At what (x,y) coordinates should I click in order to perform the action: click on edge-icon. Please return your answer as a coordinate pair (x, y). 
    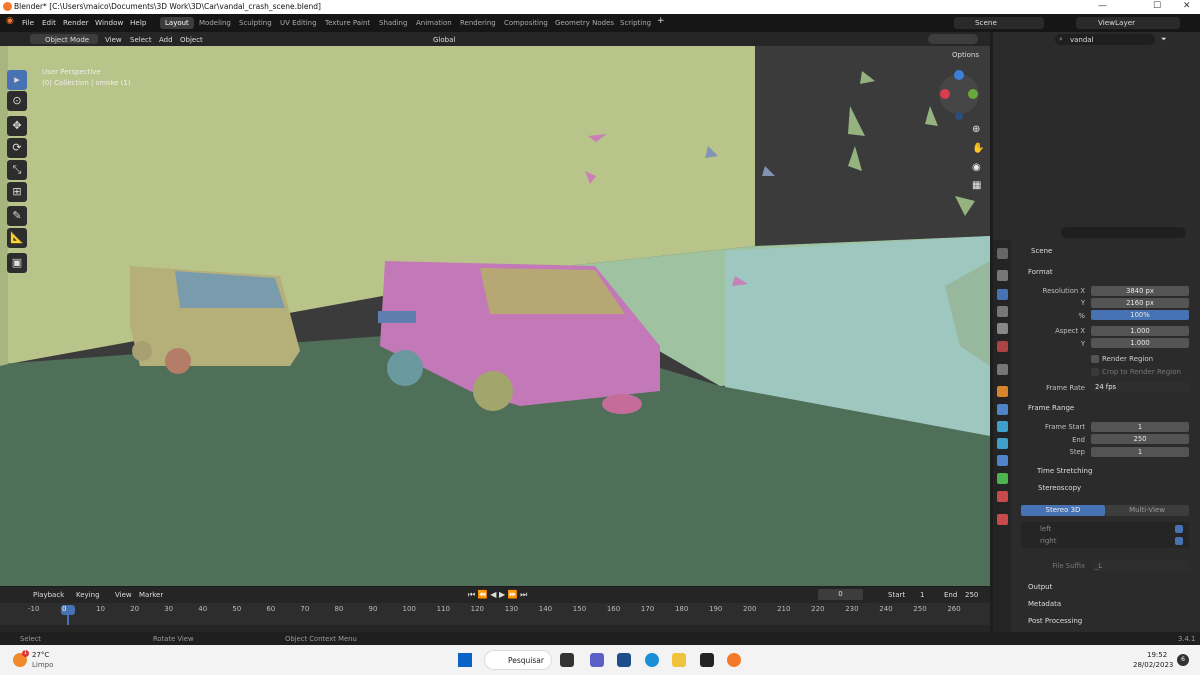
    Looking at the image, I should click on (652, 660).